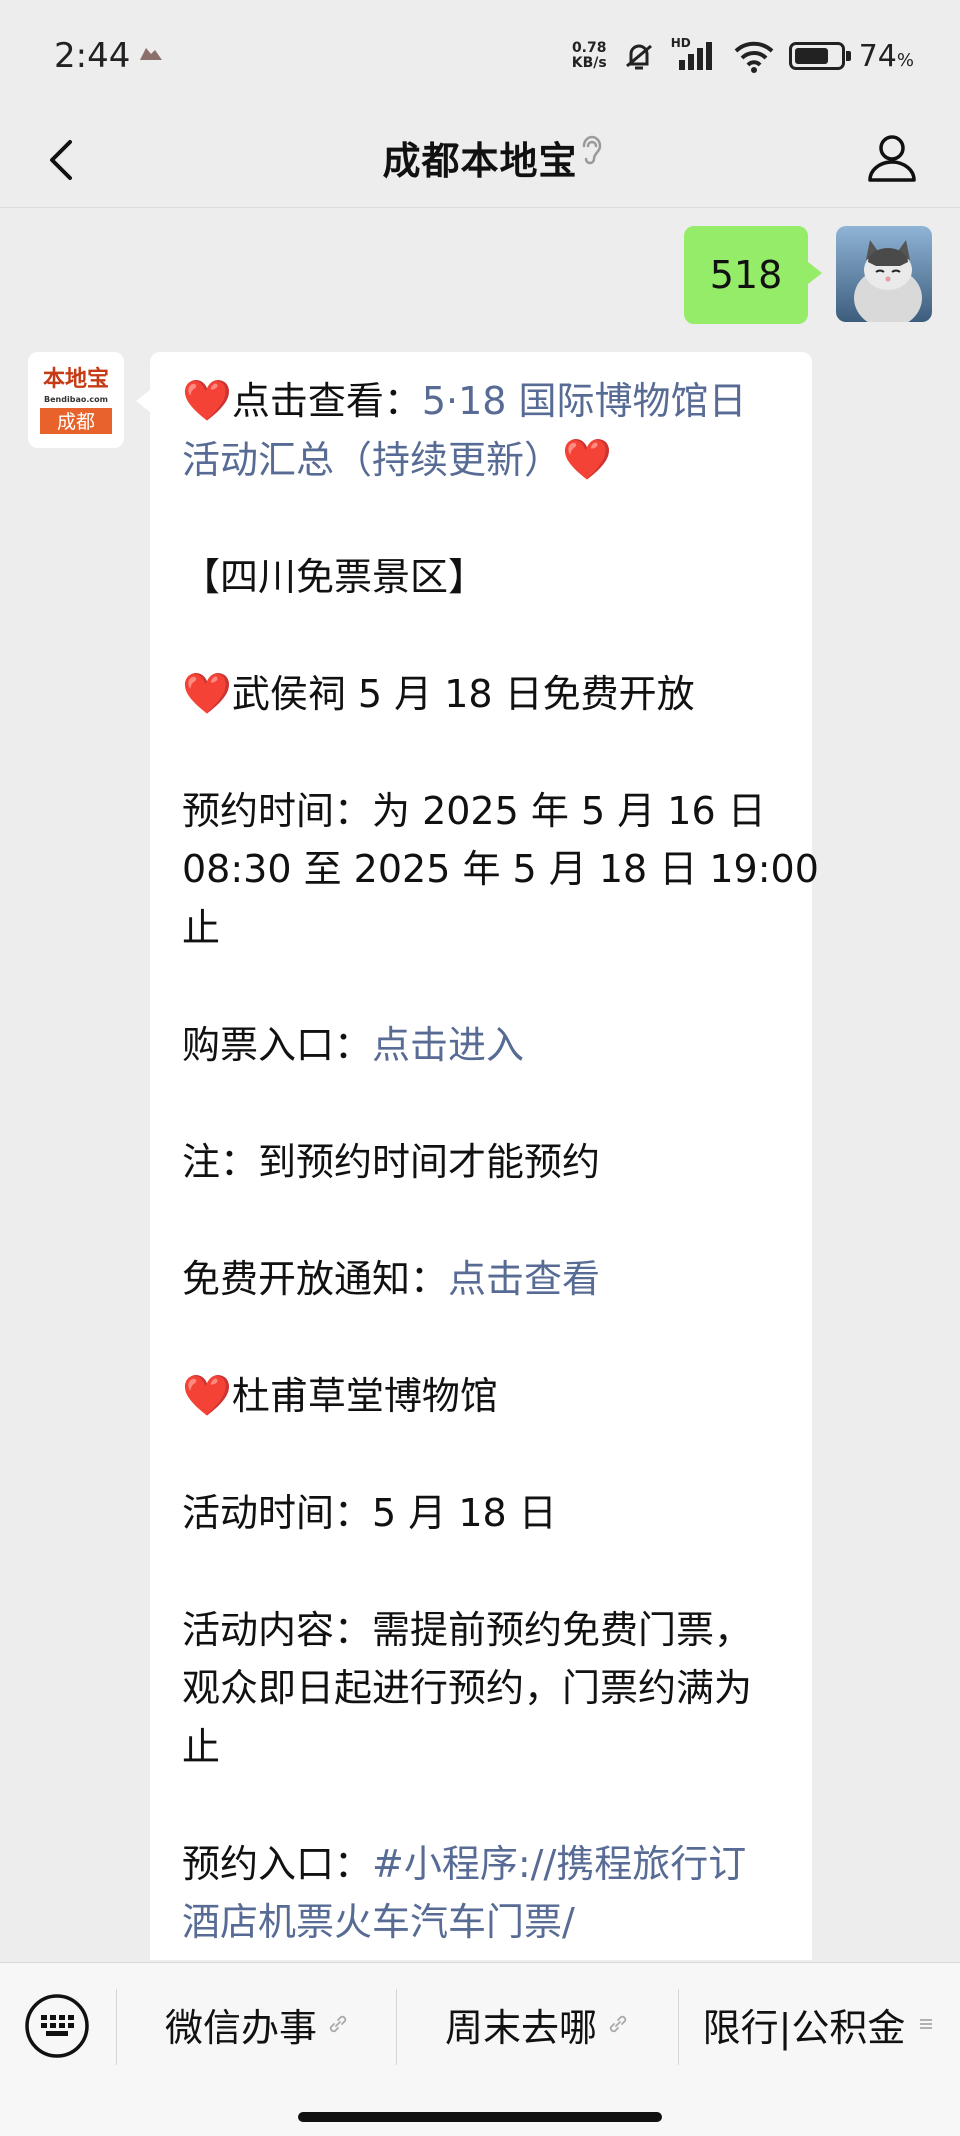  Describe the element at coordinates (480, 2117) in the screenshot. I see `home-indicator` at that location.